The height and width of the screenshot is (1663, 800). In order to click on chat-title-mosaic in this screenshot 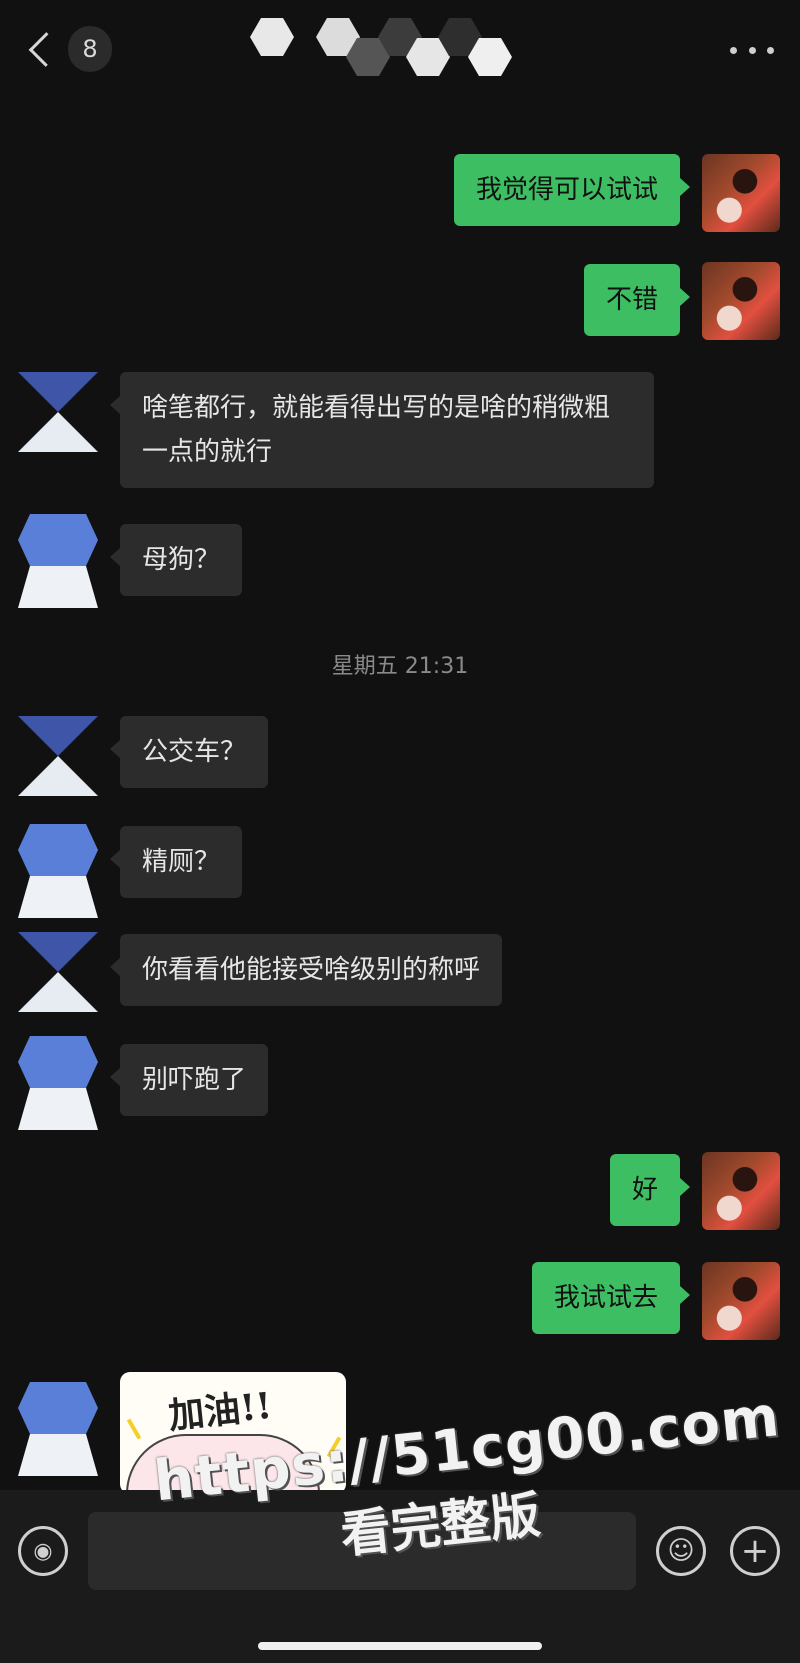, I will do `click(400, 53)`.